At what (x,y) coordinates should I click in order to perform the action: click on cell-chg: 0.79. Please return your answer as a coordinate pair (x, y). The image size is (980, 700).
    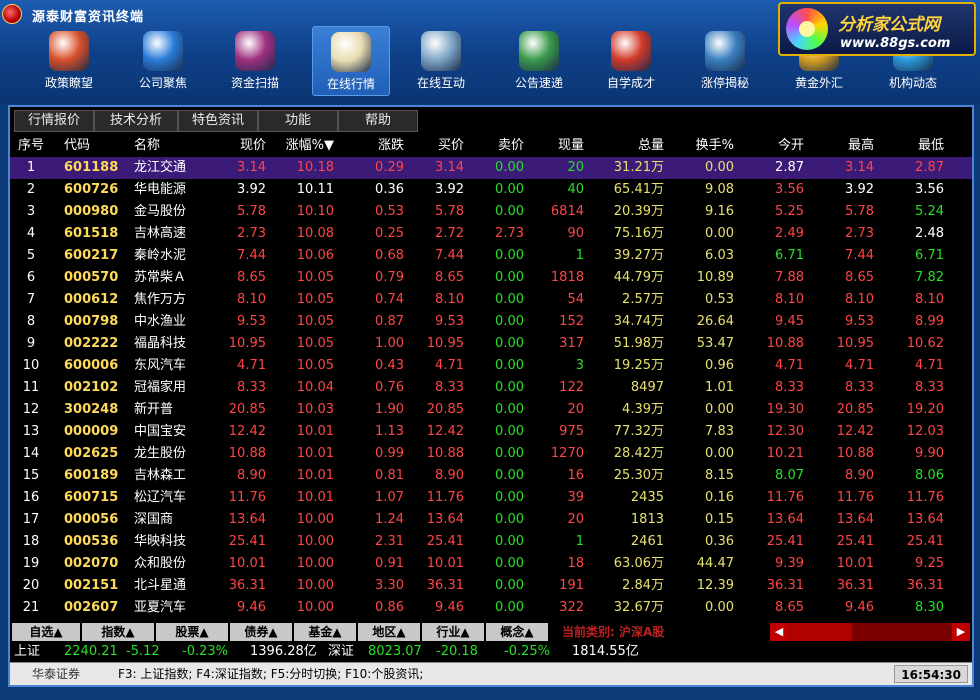
    Looking at the image, I should click on (389, 277).